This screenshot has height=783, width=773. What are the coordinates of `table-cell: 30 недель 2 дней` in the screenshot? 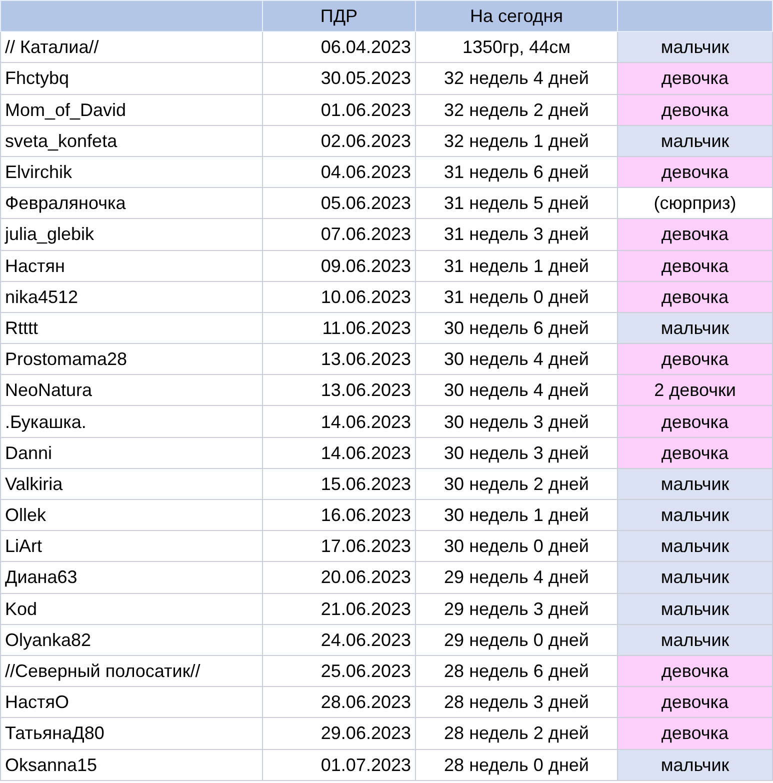 It's located at (517, 484).